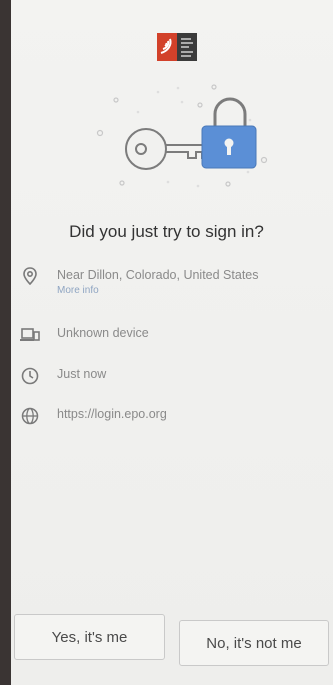 The width and height of the screenshot is (333, 685). What do you see at coordinates (187, 47) in the screenshot?
I see `logo-wordmark` at bounding box center [187, 47].